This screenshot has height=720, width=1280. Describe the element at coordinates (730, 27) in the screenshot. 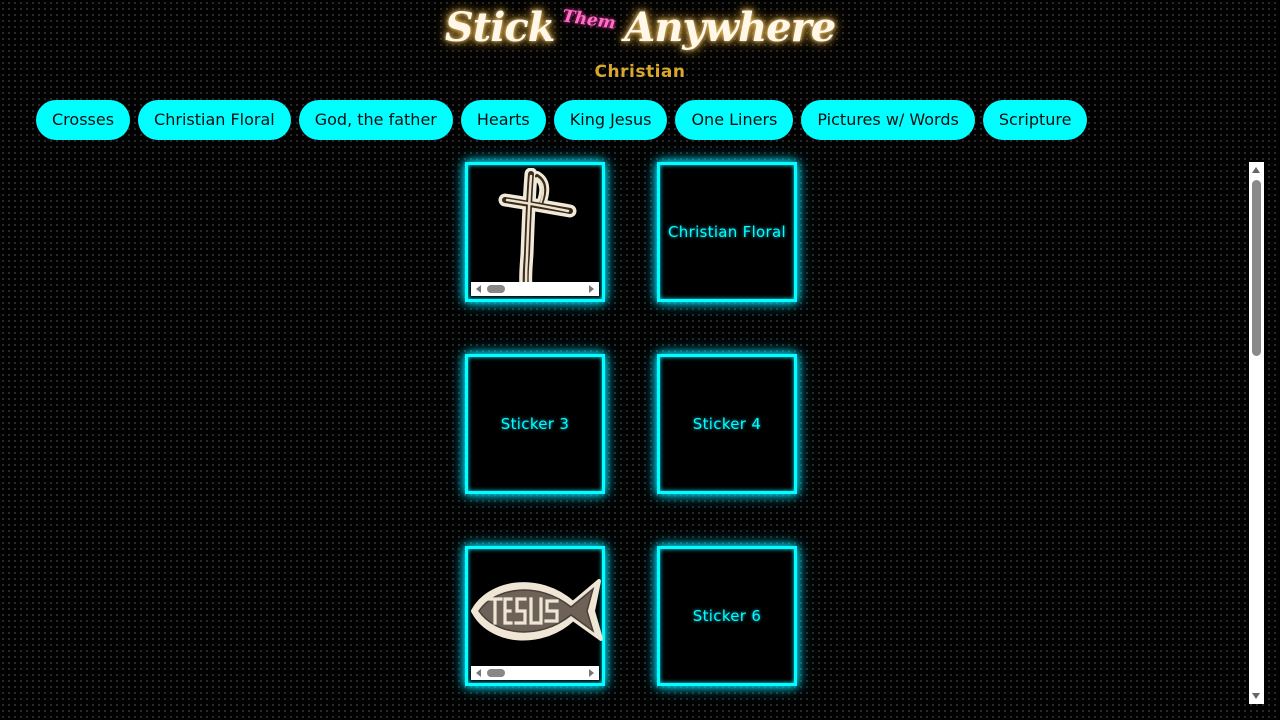

I see `logo-word-anywhere: Anywhere` at that location.